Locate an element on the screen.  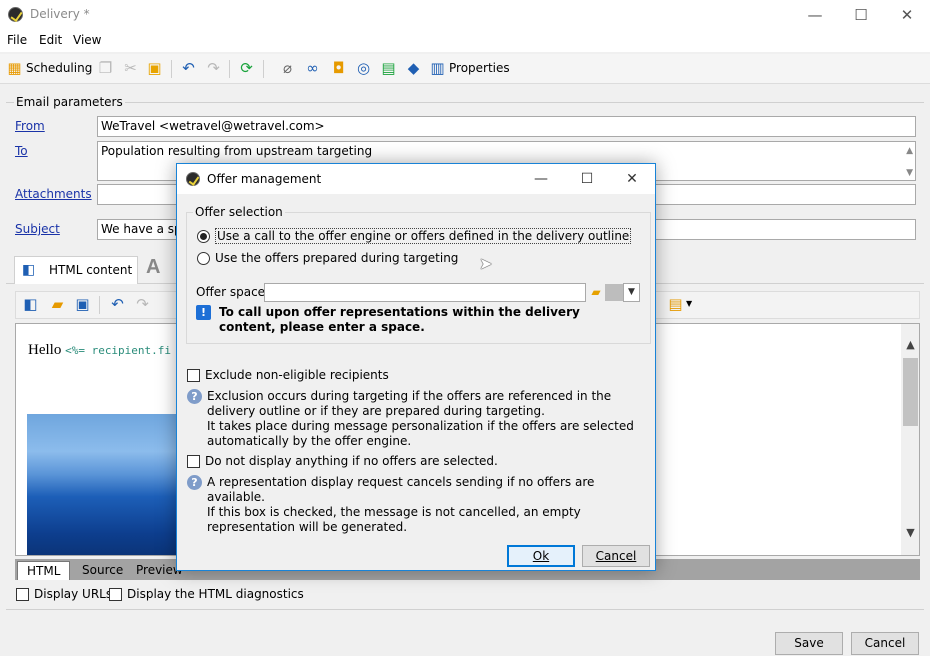
exclude-checkbox is located at coordinates (193, 375).